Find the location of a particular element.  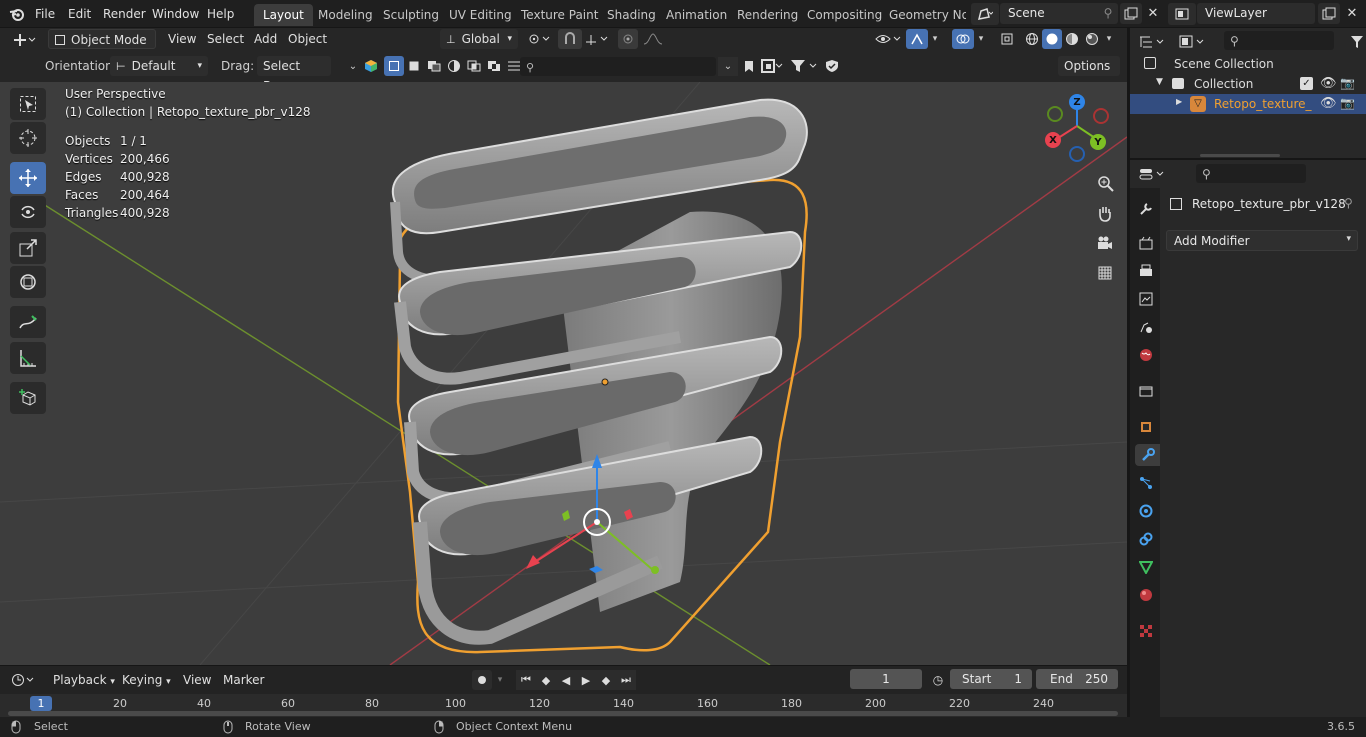

overlays-toggle-icon is located at coordinates (963, 39).